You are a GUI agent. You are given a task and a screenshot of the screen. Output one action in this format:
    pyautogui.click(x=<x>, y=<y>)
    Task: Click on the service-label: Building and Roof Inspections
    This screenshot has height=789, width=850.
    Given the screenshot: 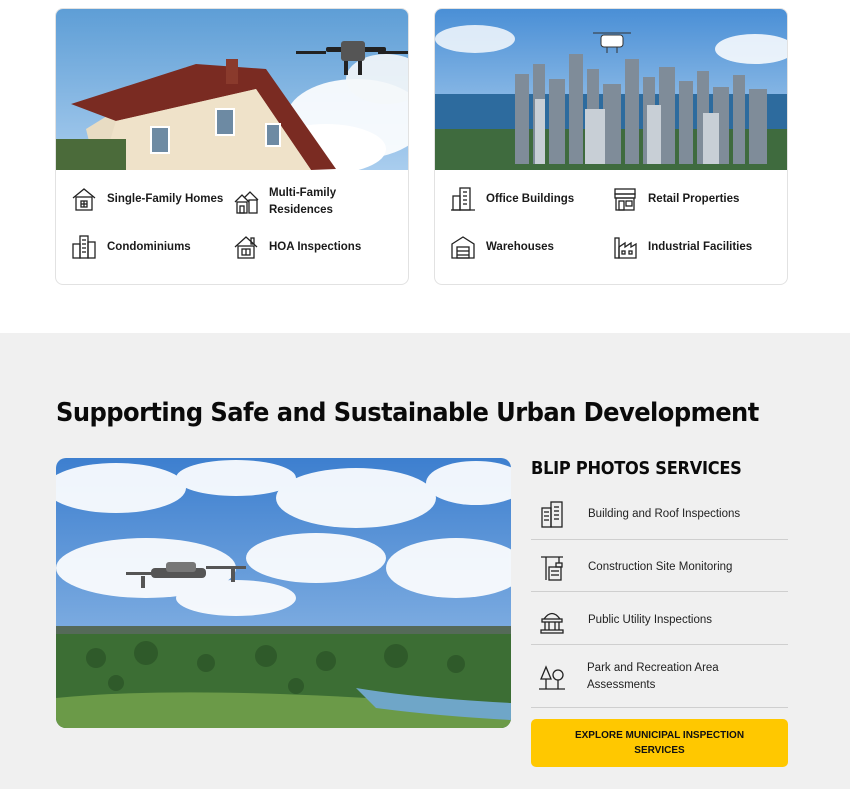 What is the action you would take?
    pyautogui.click(x=664, y=513)
    